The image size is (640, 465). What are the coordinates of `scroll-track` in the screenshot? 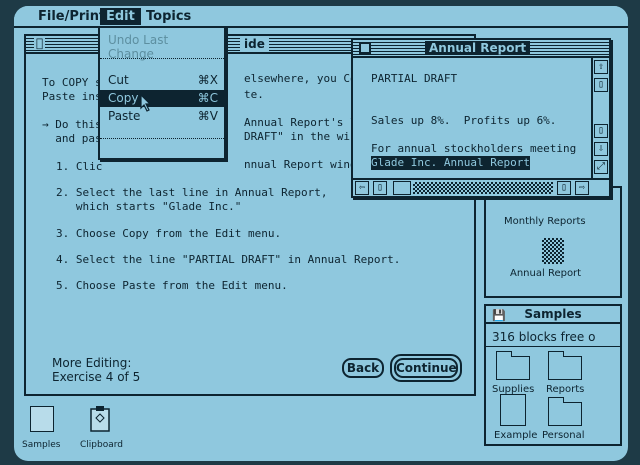 It's located at (483, 188).